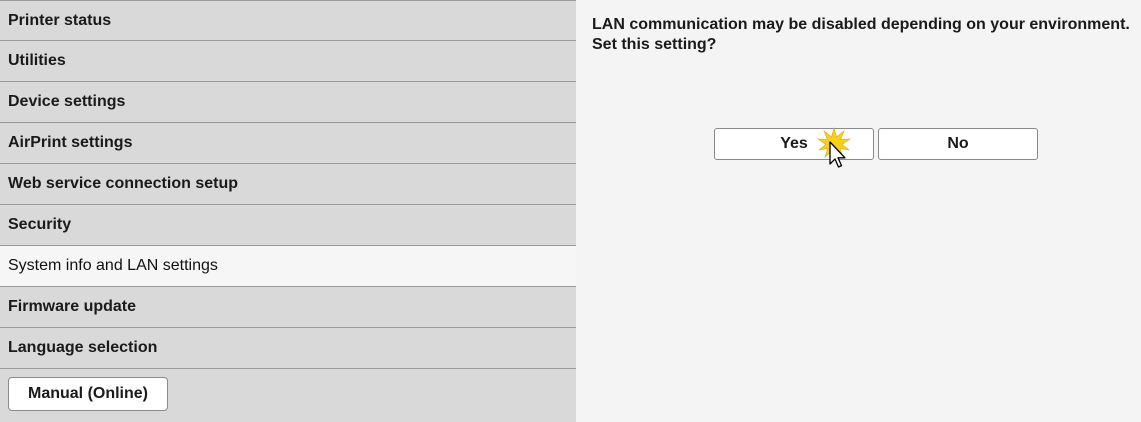 The height and width of the screenshot is (422, 1141). What do you see at coordinates (288, 266) in the screenshot?
I see `sidebar-item-system-info-lan-settings: System info and LAN settings` at bounding box center [288, 266].